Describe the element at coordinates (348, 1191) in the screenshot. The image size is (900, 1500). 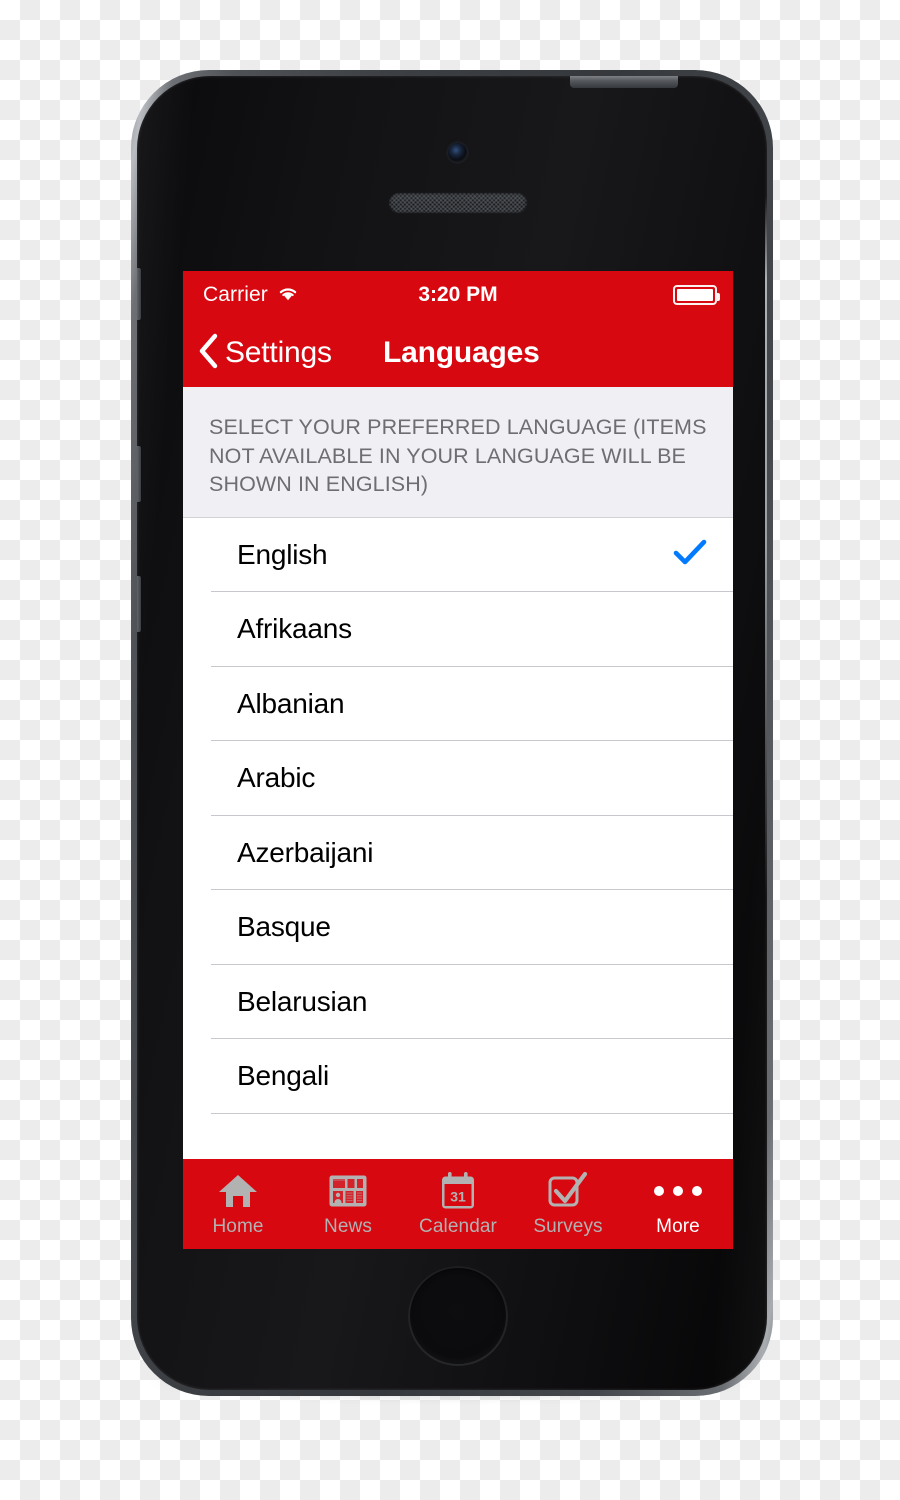
I see `news-icon` at that location.